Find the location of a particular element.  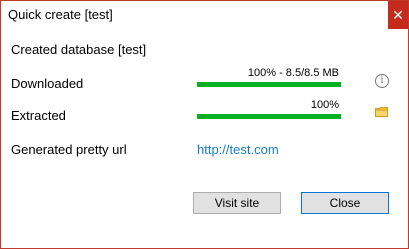

pretty-url-link: http://test.com is located at coordinates (238, 149).